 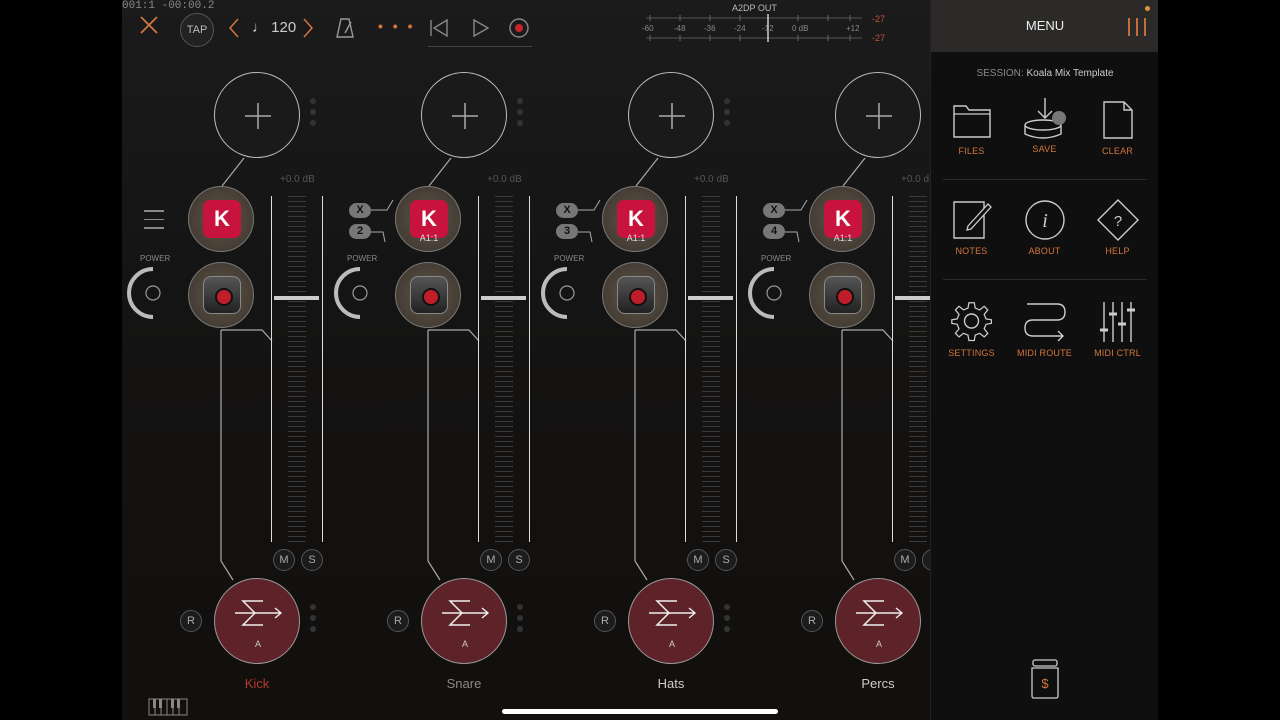 I want to click on meter-tick-label: -24, so click(x=740, y=28).